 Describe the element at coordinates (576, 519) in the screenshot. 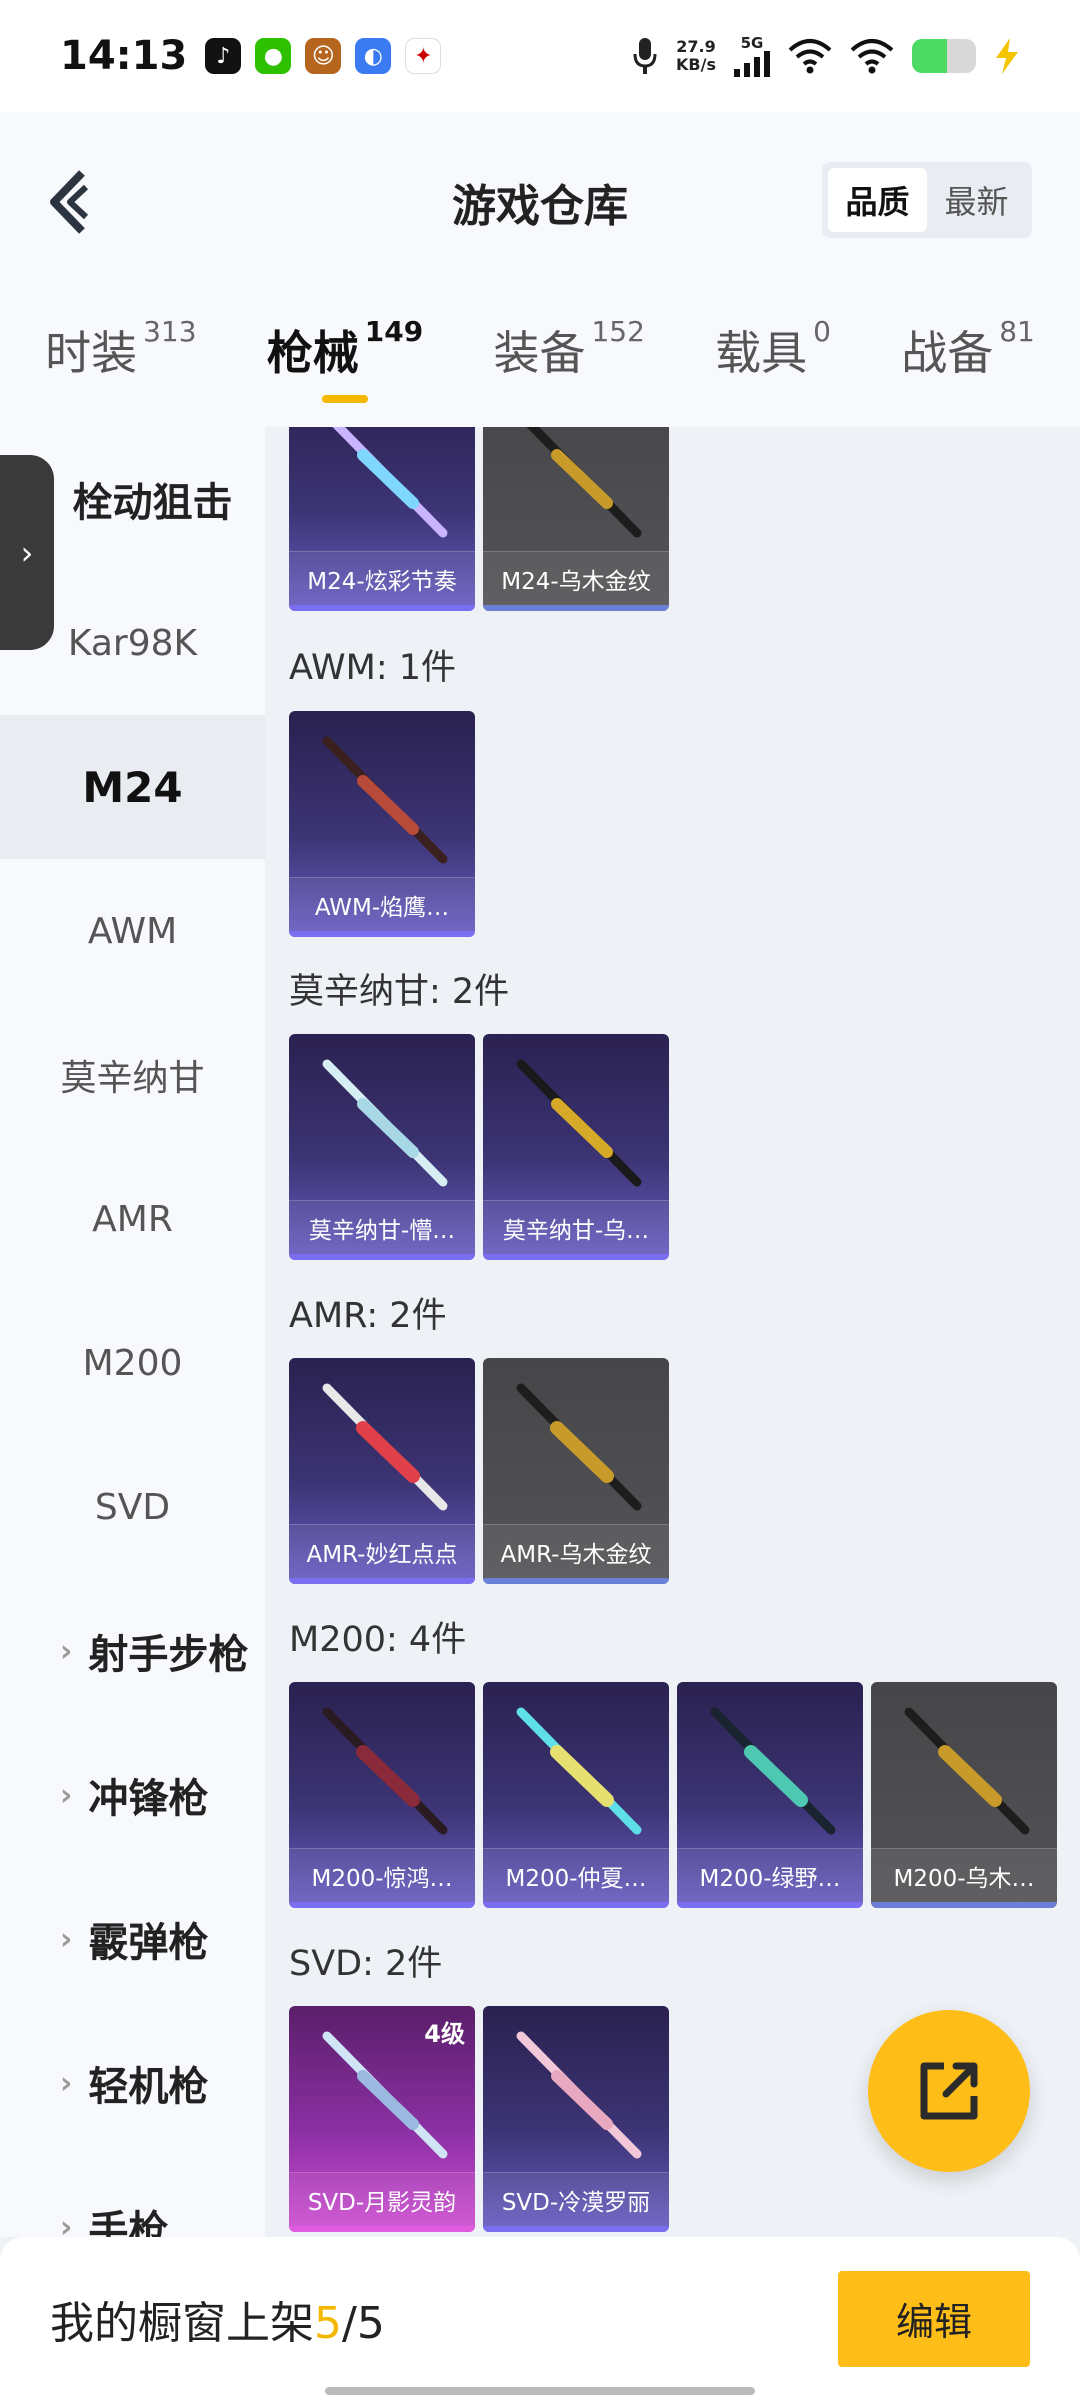

I see `weapon-card: M24-乌木金纹` at that location.